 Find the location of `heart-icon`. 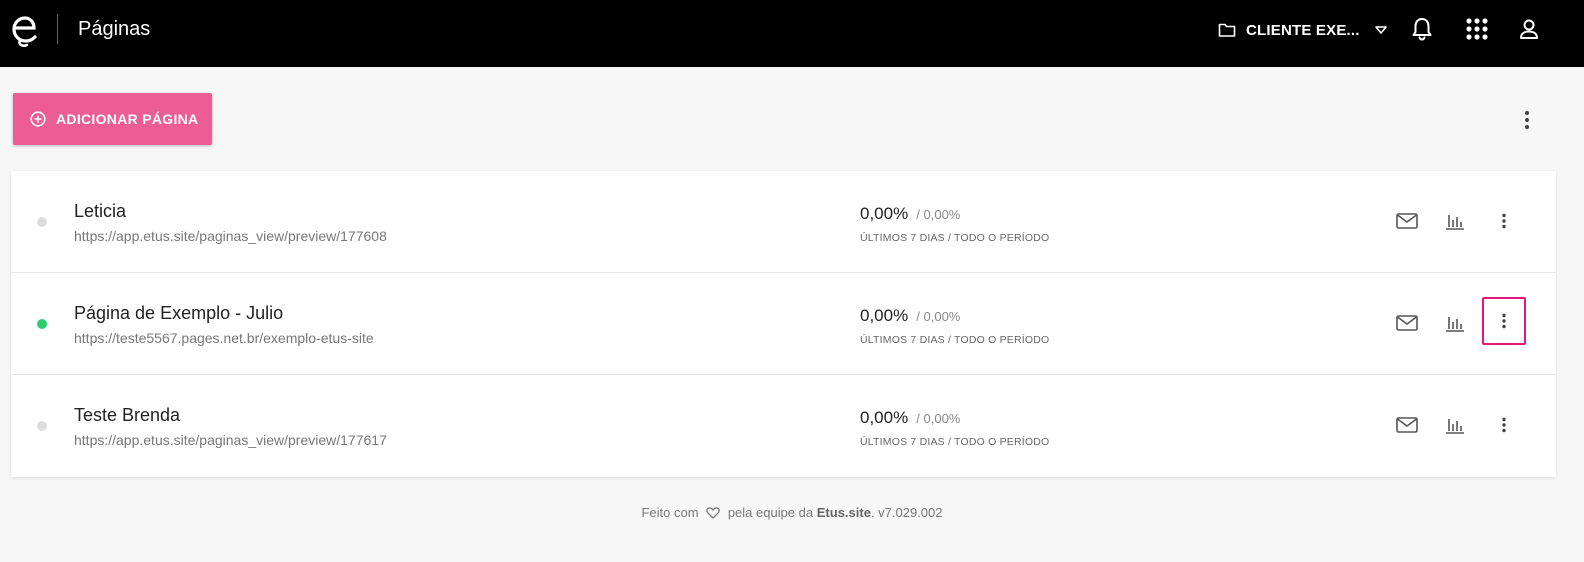

heart-icon is located at coordinates (713, 513).